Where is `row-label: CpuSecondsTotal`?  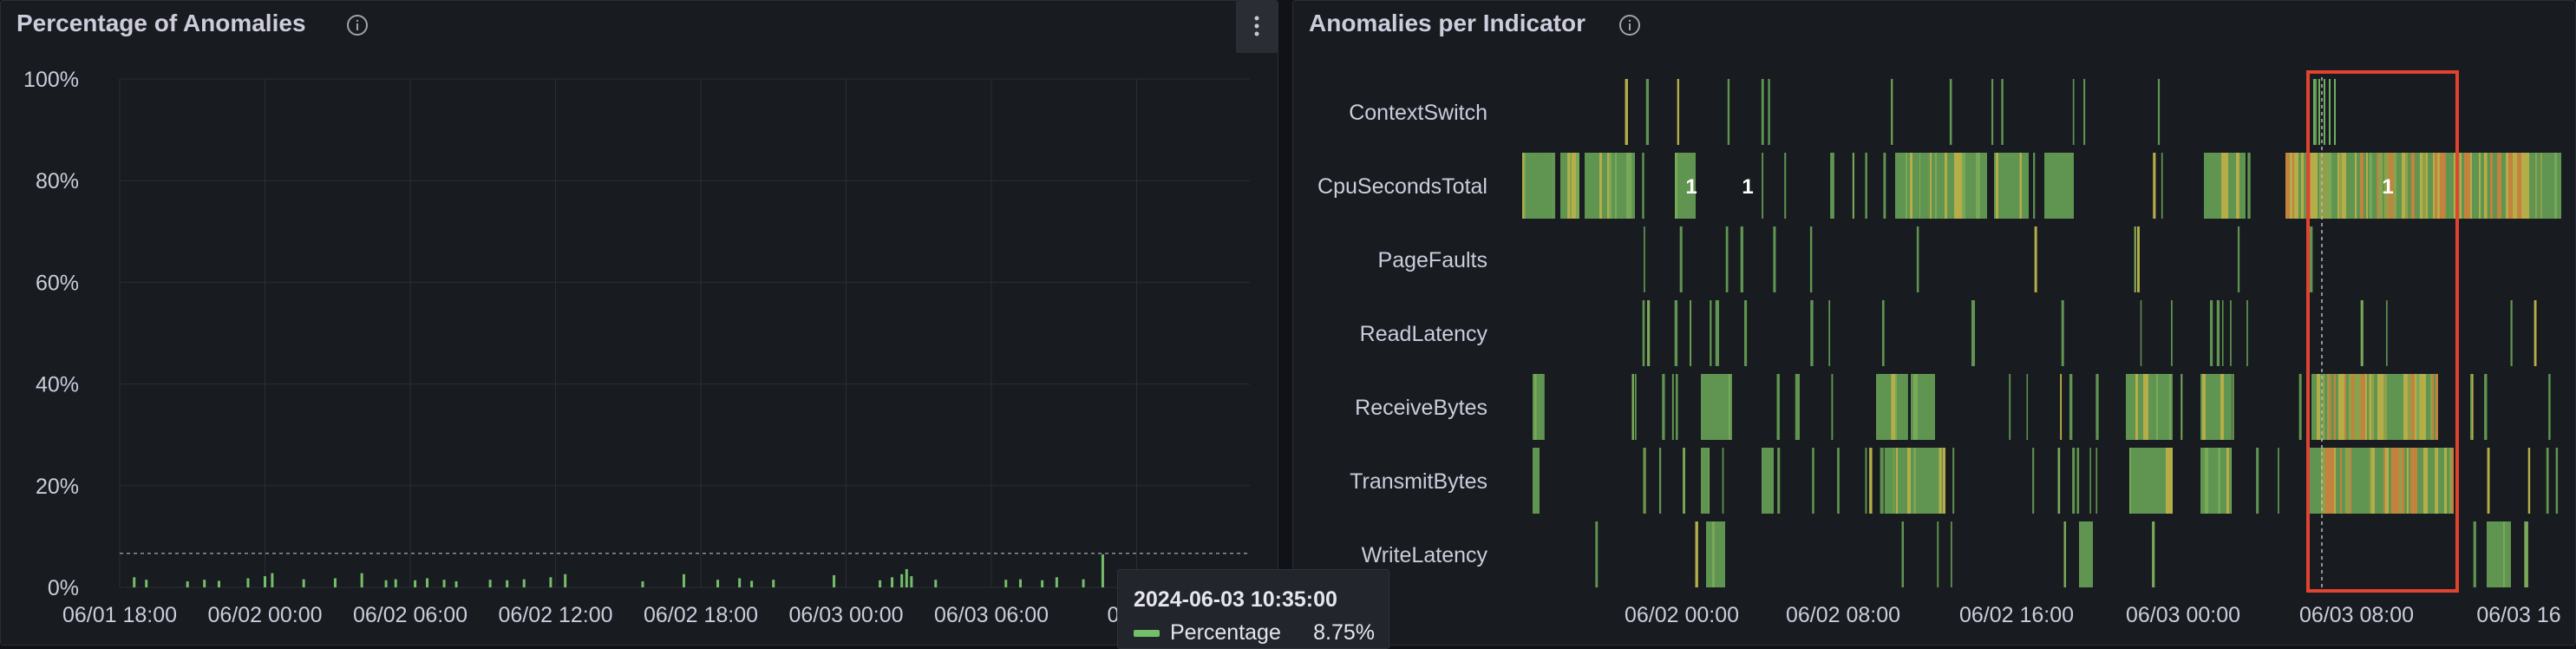 row-label: CpuSecondsTotal is located at coordinates (1402, 187).